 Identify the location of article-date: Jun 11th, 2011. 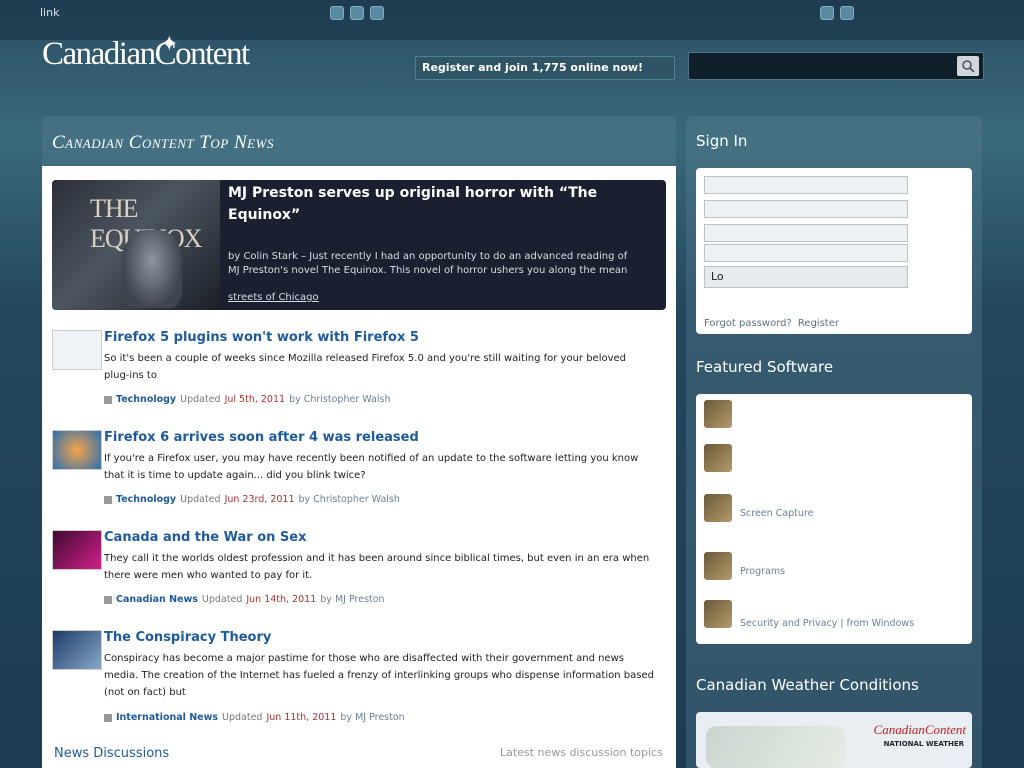
(301, 717).